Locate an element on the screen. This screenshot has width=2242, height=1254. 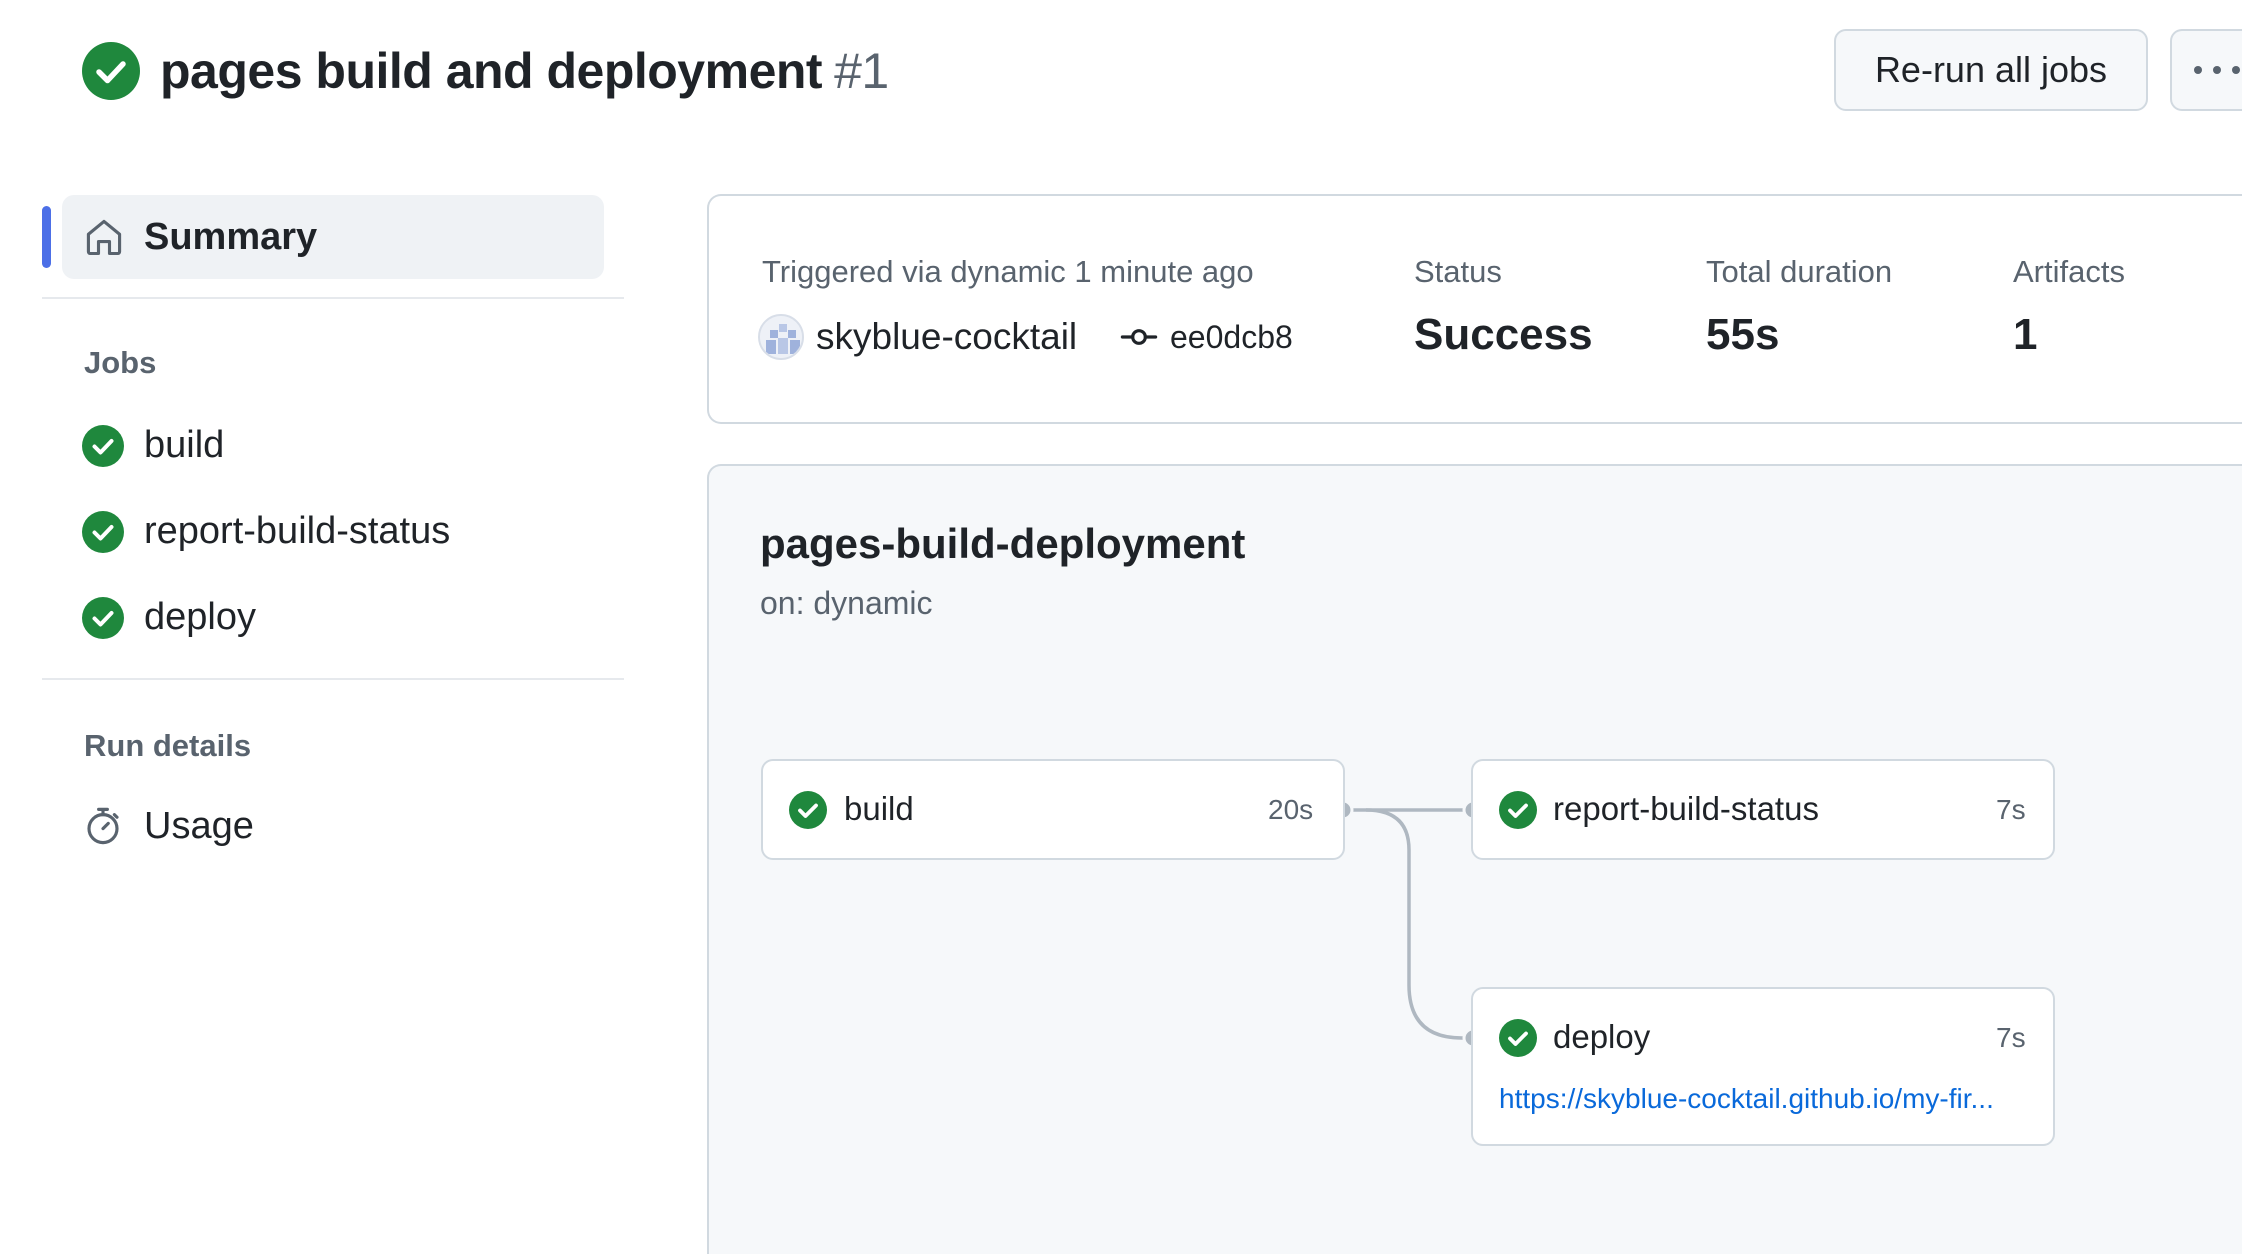
sidebar-item-label: build is located at coordinates (184, 445).